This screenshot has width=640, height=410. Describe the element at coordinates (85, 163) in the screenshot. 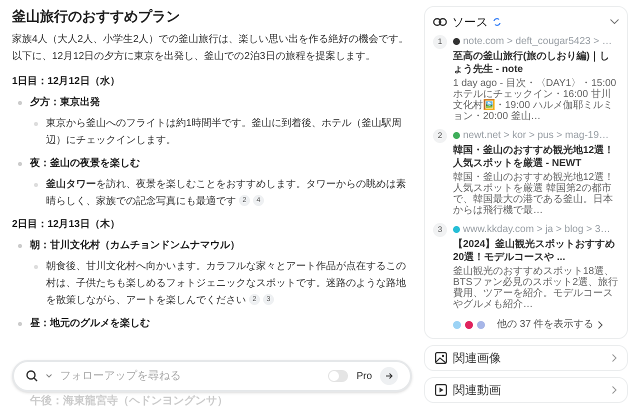

I see `item-label: 夜：釜山の夜景を楽しむ` at that location.